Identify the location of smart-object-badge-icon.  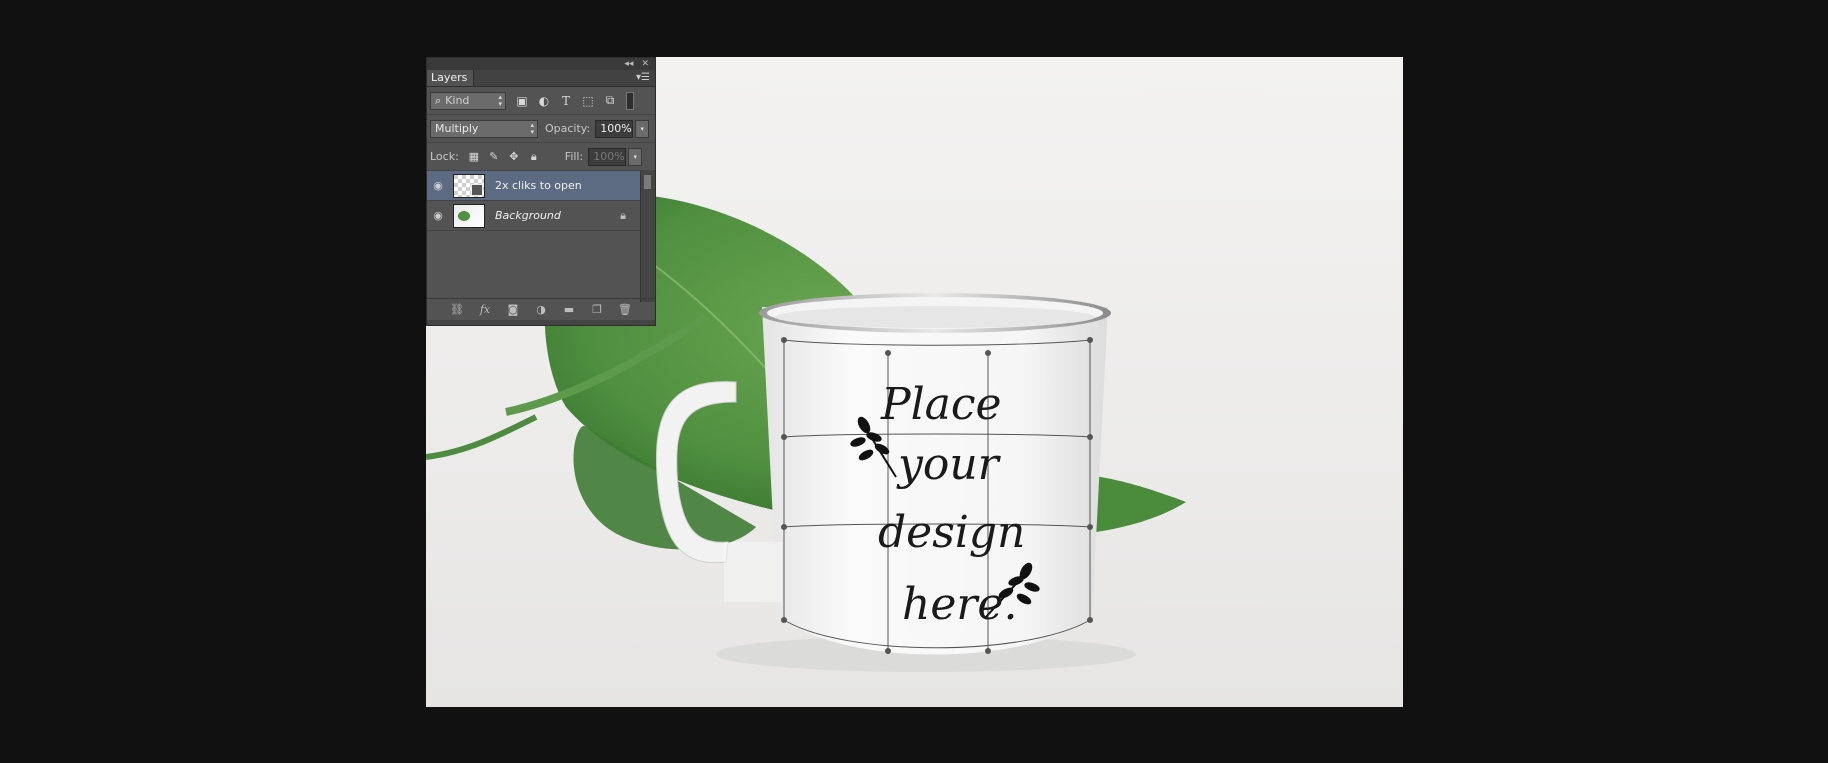
(477, 189).